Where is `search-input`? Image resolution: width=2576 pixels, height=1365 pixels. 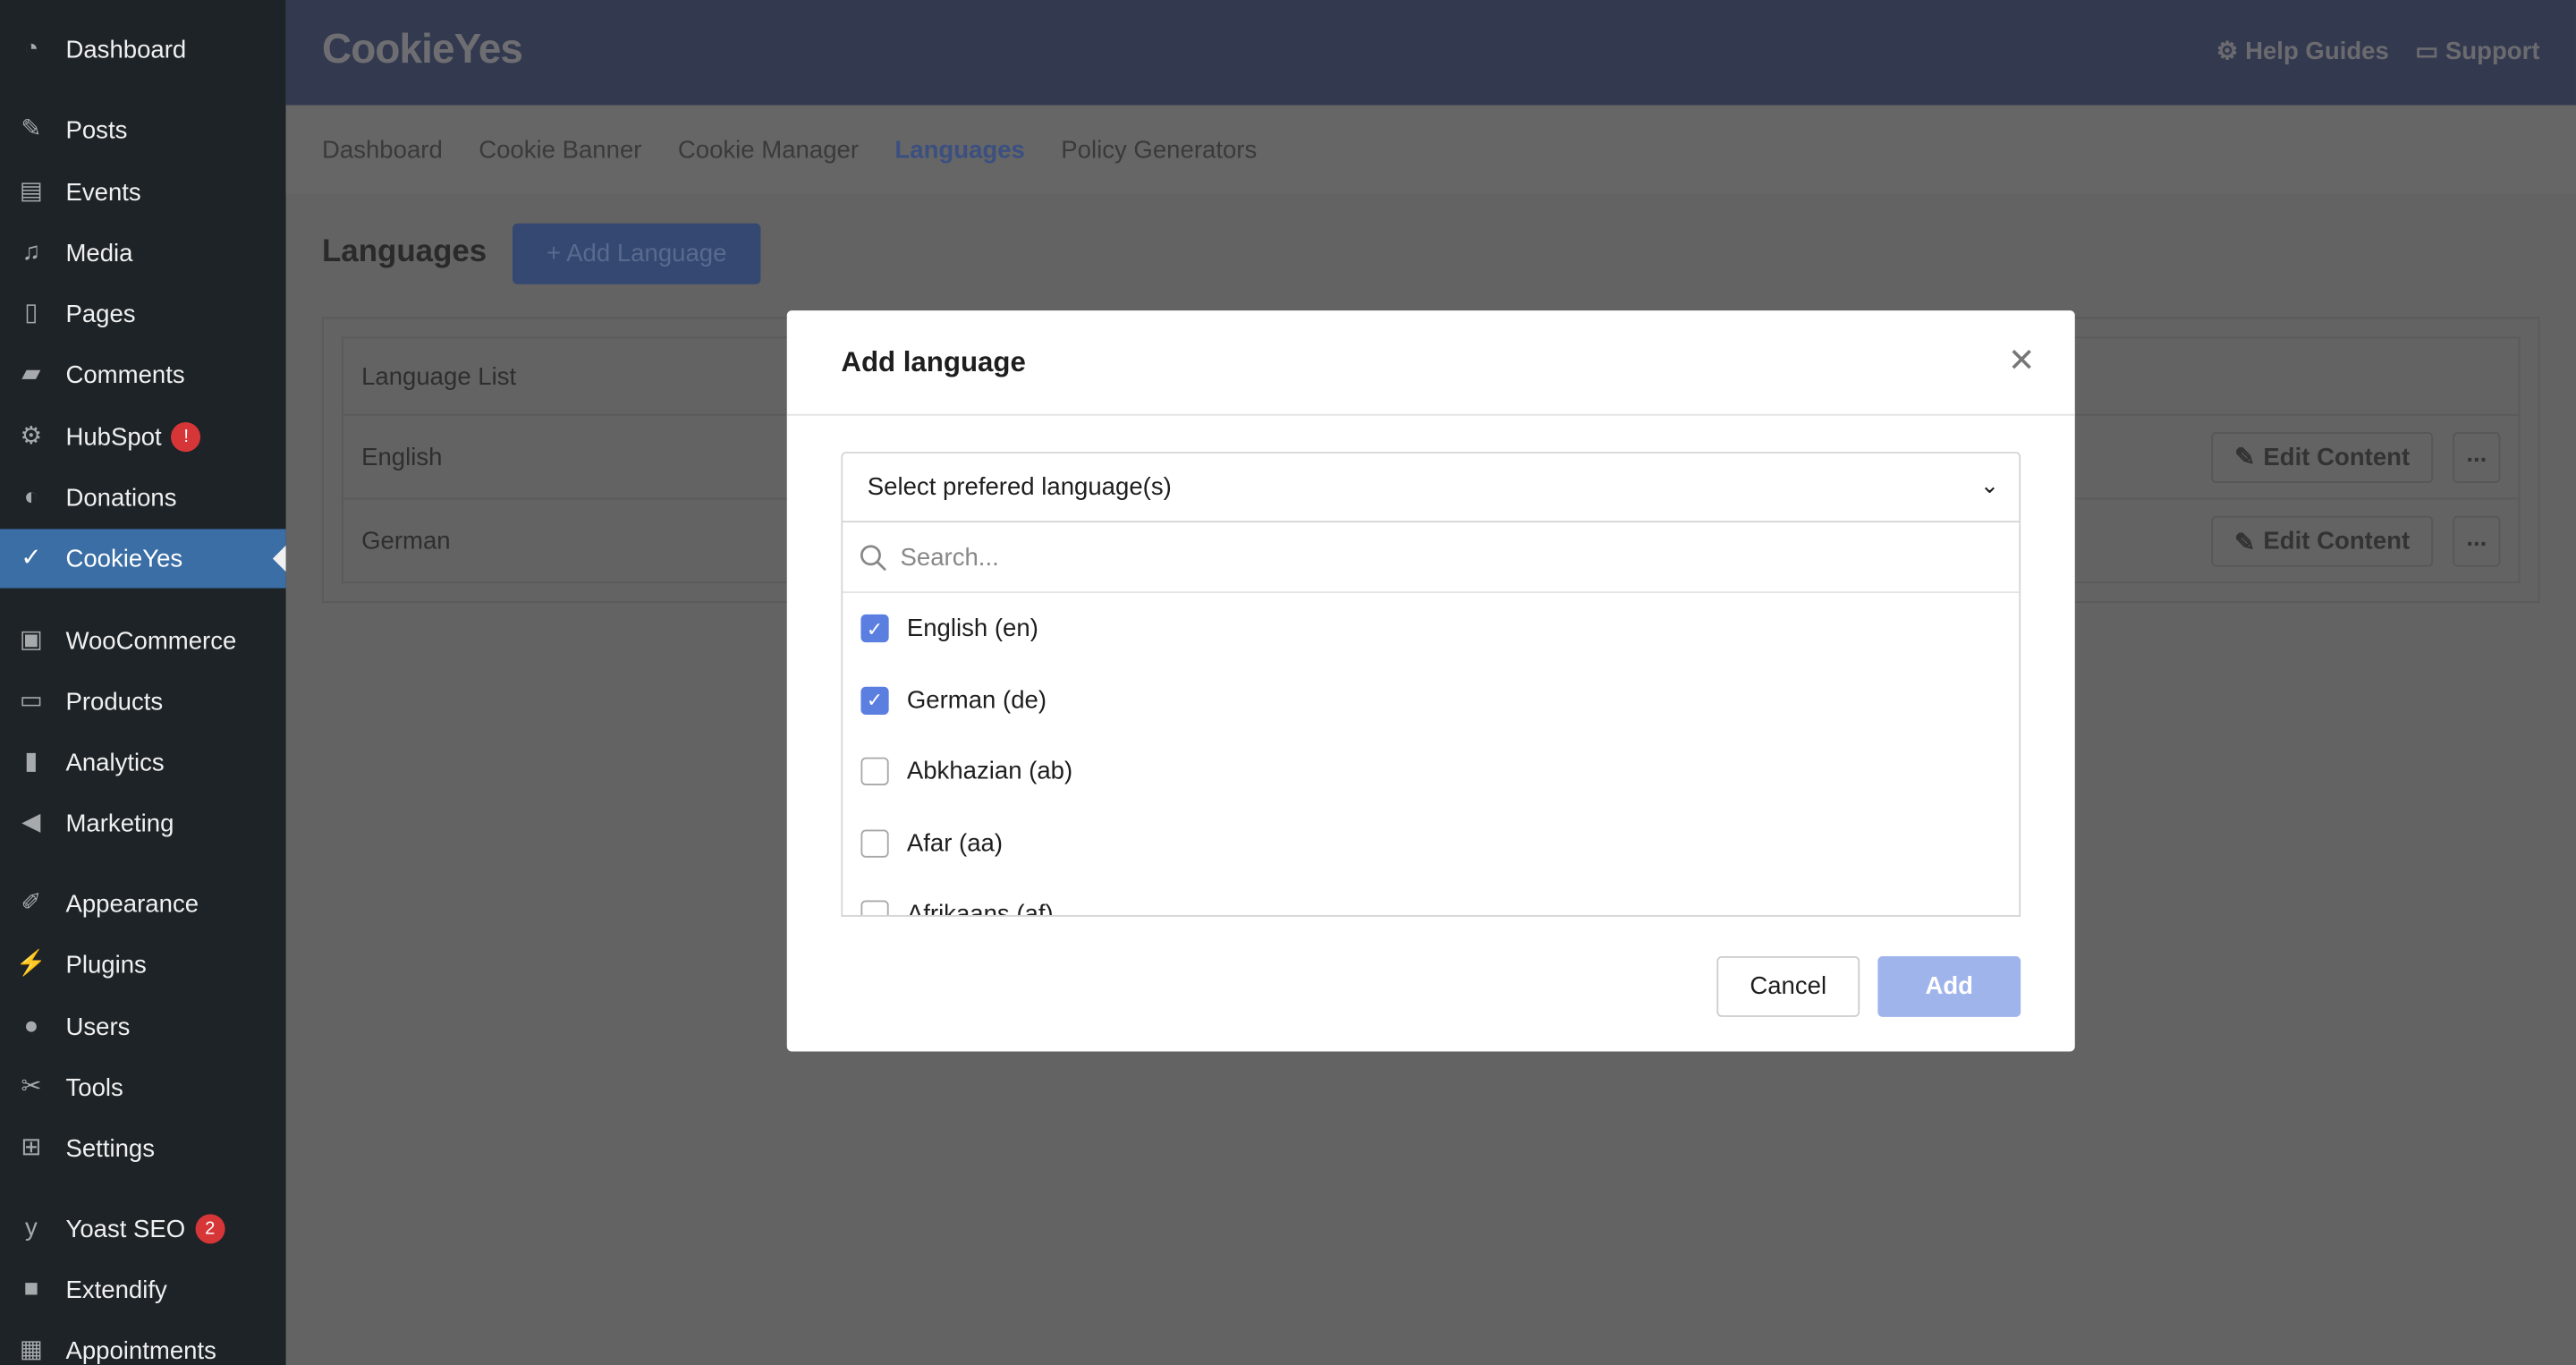
search-input is located at coordinates (1393, 557).